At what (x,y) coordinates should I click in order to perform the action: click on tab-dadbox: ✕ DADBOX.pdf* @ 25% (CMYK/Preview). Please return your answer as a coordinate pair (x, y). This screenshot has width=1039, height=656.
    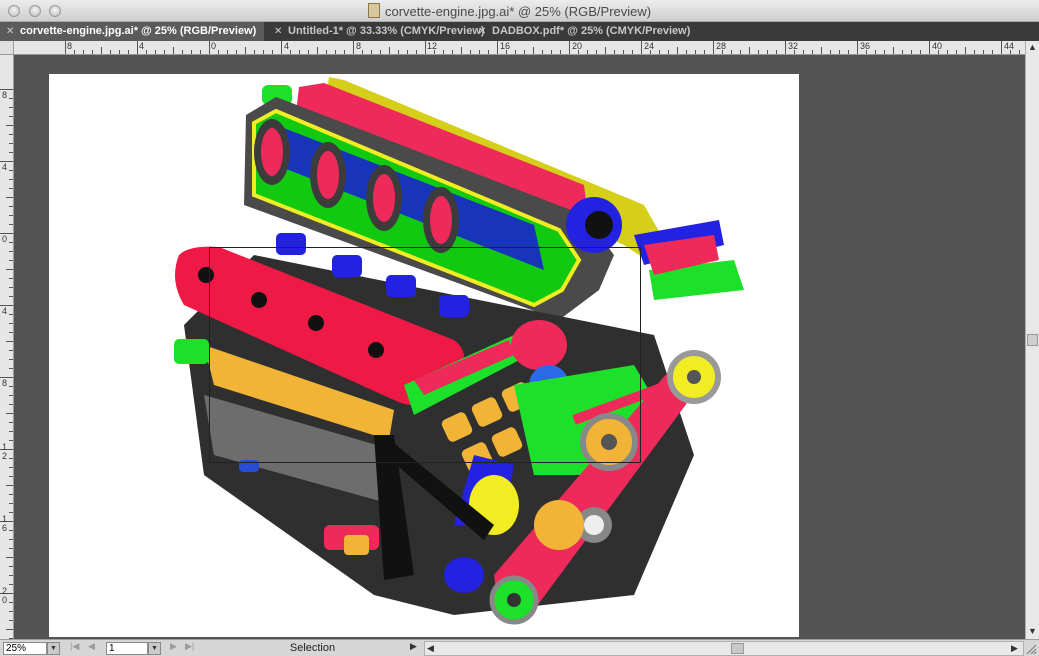
    Looking at the image, I should click on (597, 31).